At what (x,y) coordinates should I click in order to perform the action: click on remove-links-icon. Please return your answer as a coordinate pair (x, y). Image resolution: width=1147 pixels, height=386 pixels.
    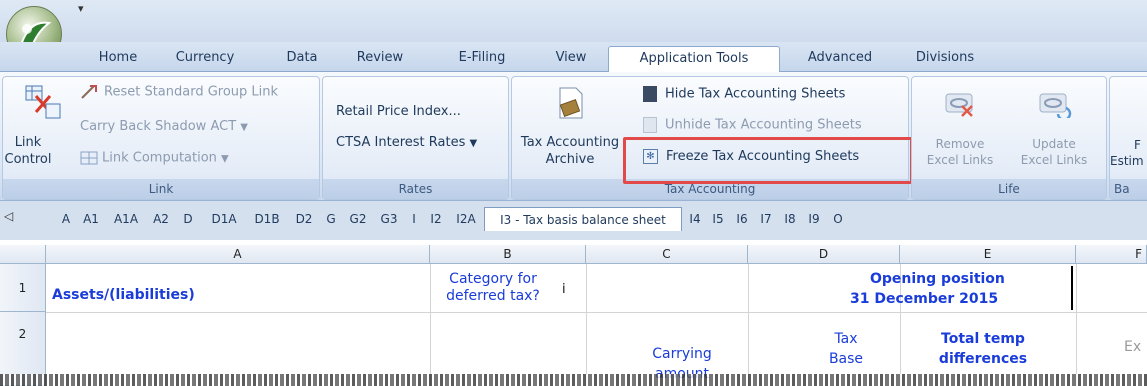
    Looking at the image, I should click on (959, 105).